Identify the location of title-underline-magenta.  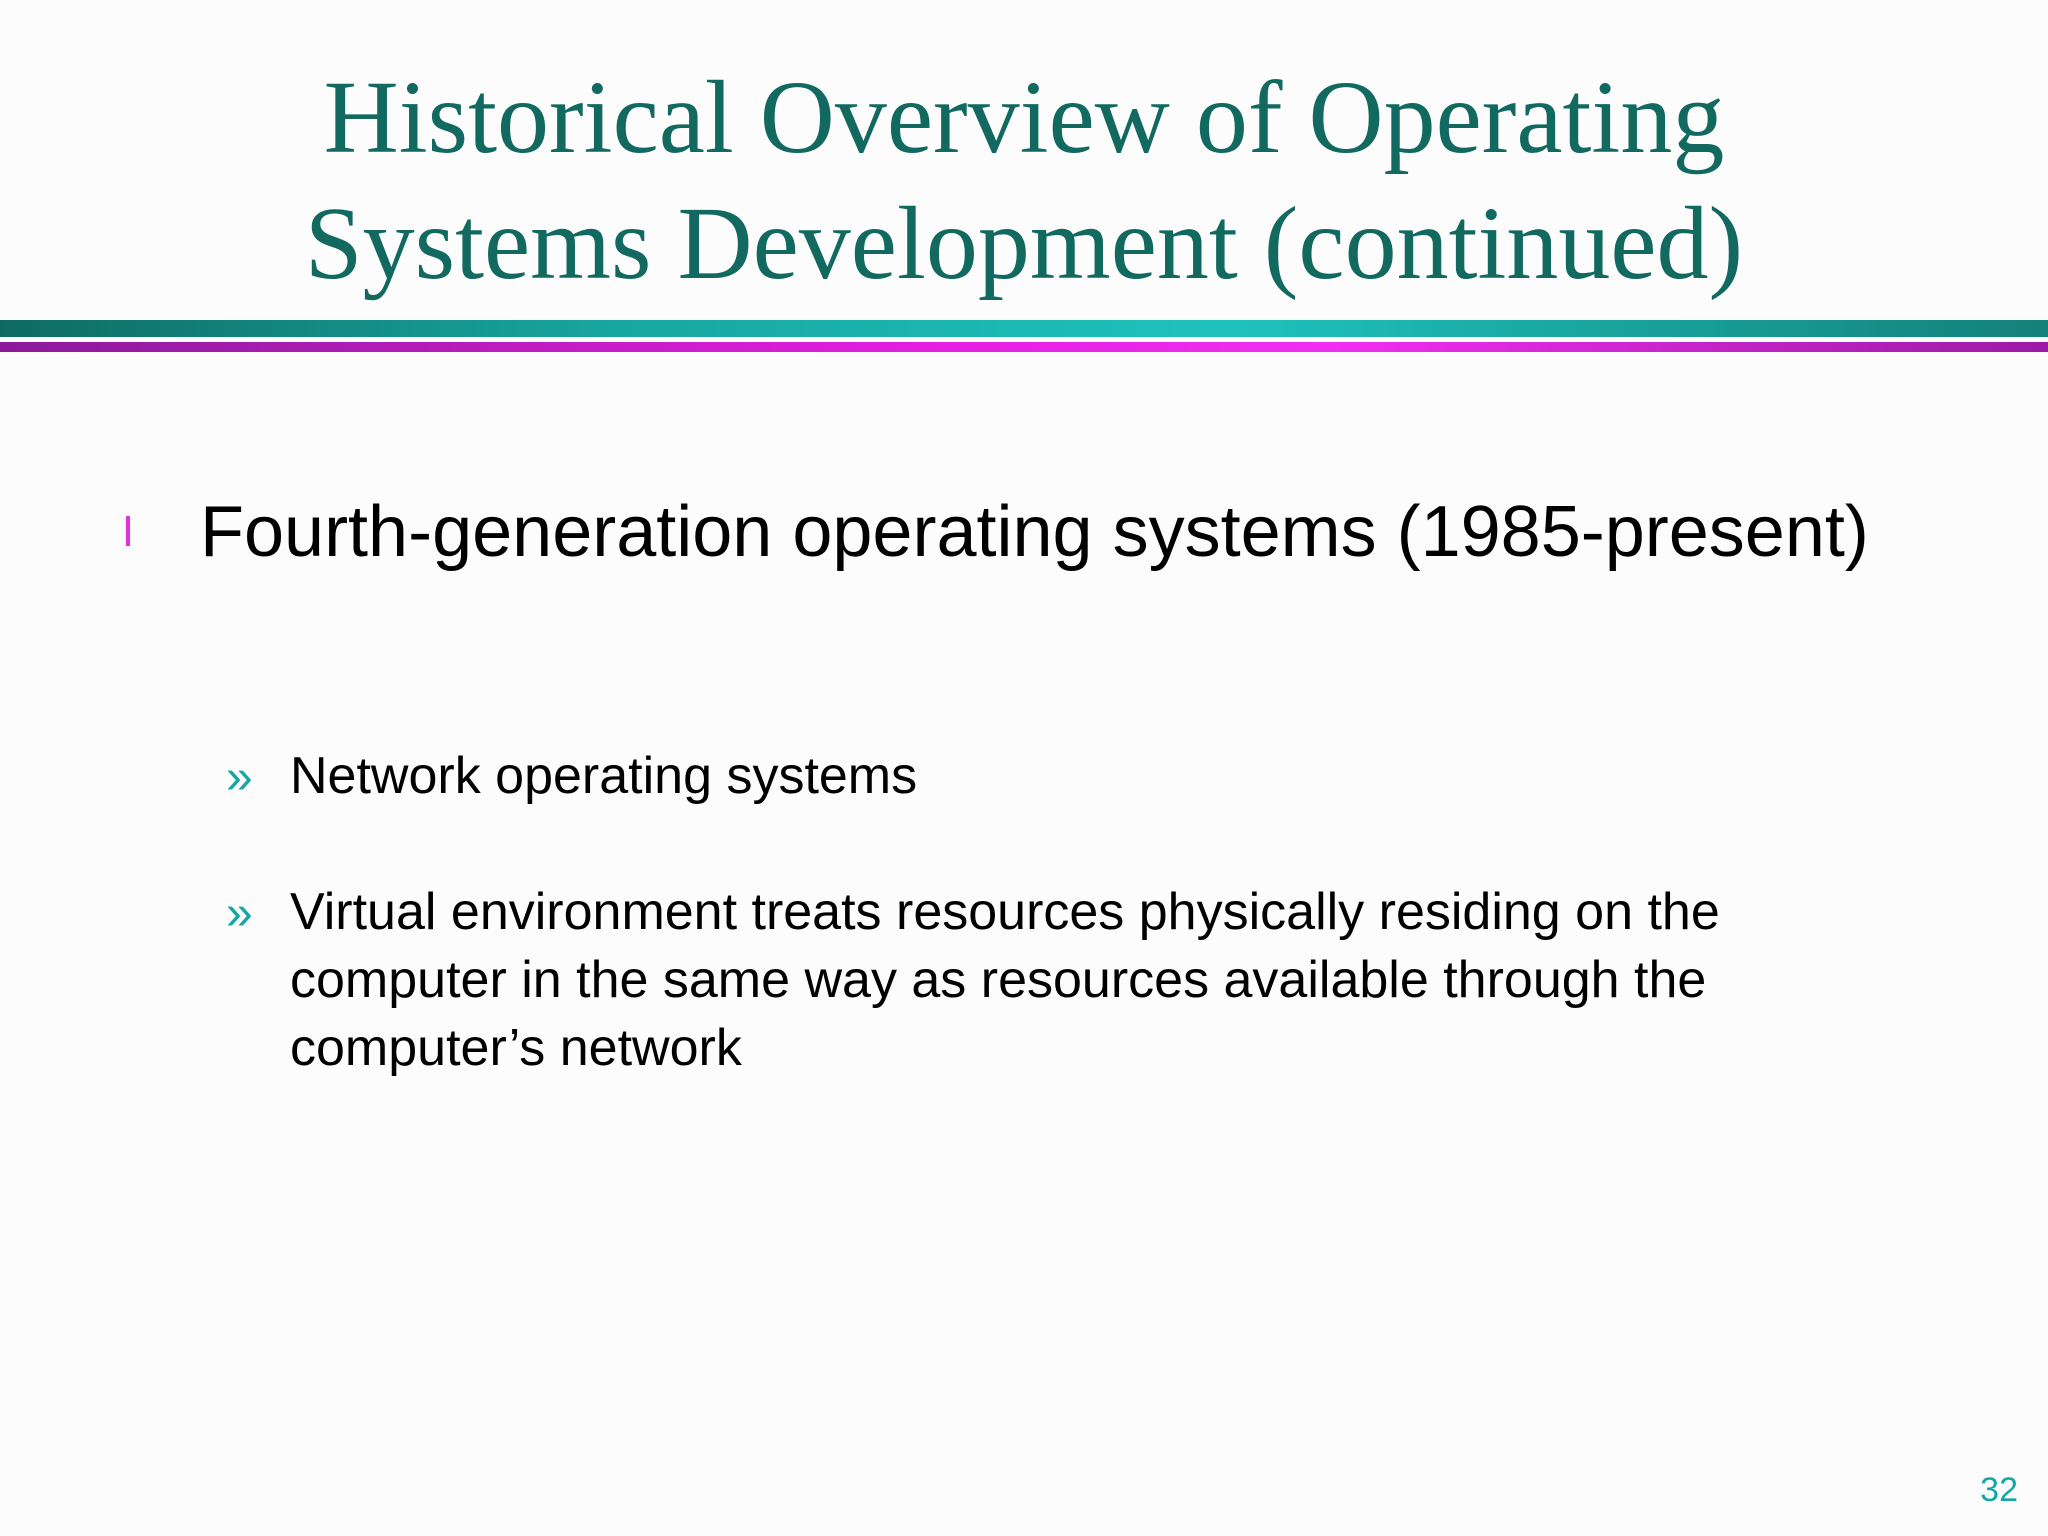
(1024, 347).